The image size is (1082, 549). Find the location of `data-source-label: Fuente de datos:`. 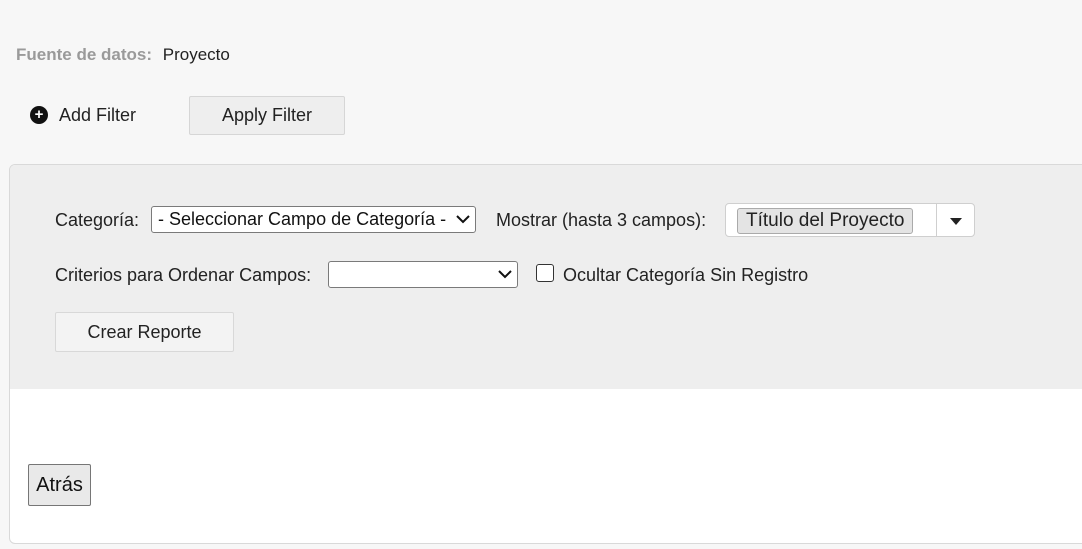

data-source-label: Fuente de datos: is located at coordinates (84, 54).